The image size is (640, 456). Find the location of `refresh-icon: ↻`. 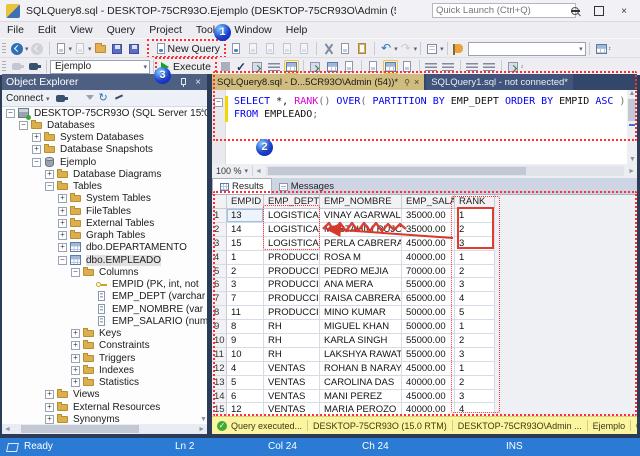

refresh-icon: ↻ is located at coordinates (104, 98).